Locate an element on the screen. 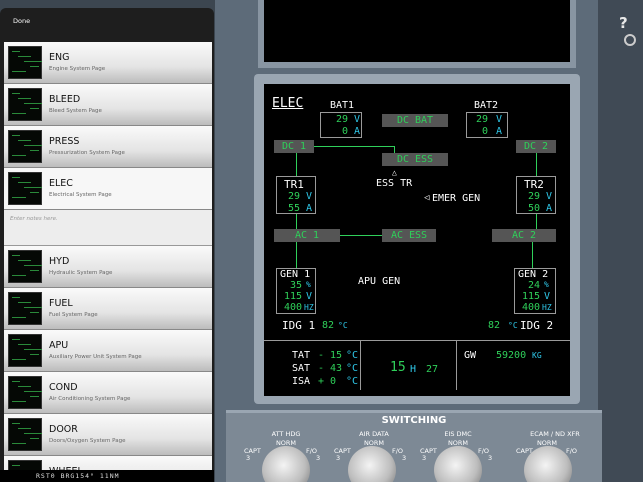 The height and width of the screenshot is (482, 643). system-page-item-cond: COND Air Conditioning System Page is located at coordinates (108, 393).